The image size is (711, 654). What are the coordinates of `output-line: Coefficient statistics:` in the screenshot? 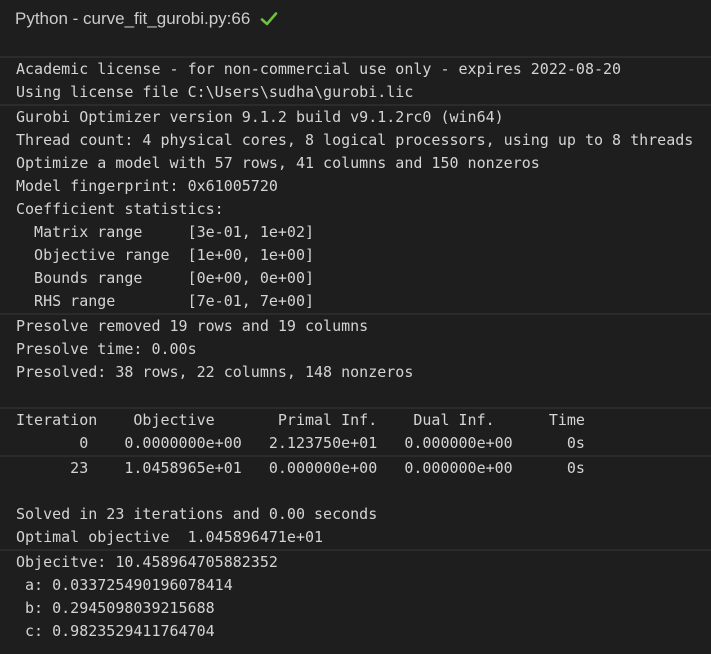 It's located at (120, 209).